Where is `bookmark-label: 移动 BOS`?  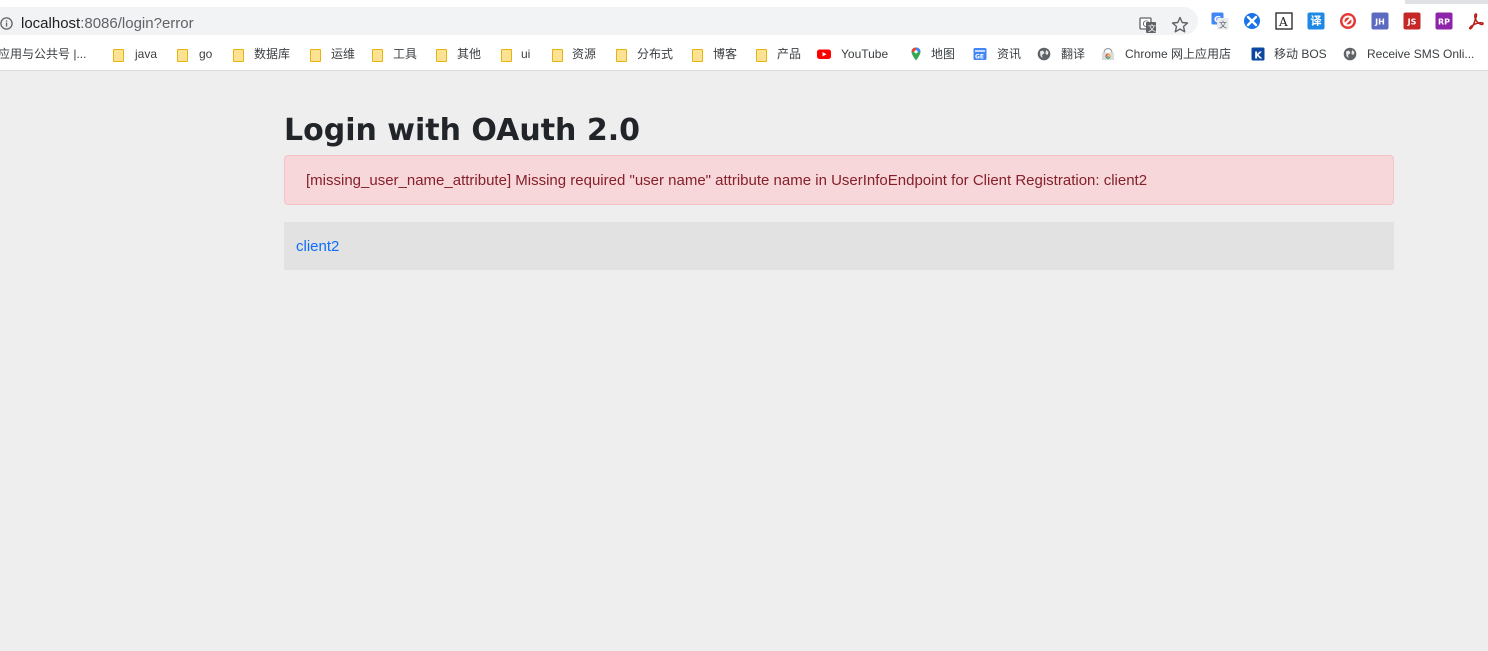 bookmark-label: 移动 BOS is located at coordinates (1300, 54).